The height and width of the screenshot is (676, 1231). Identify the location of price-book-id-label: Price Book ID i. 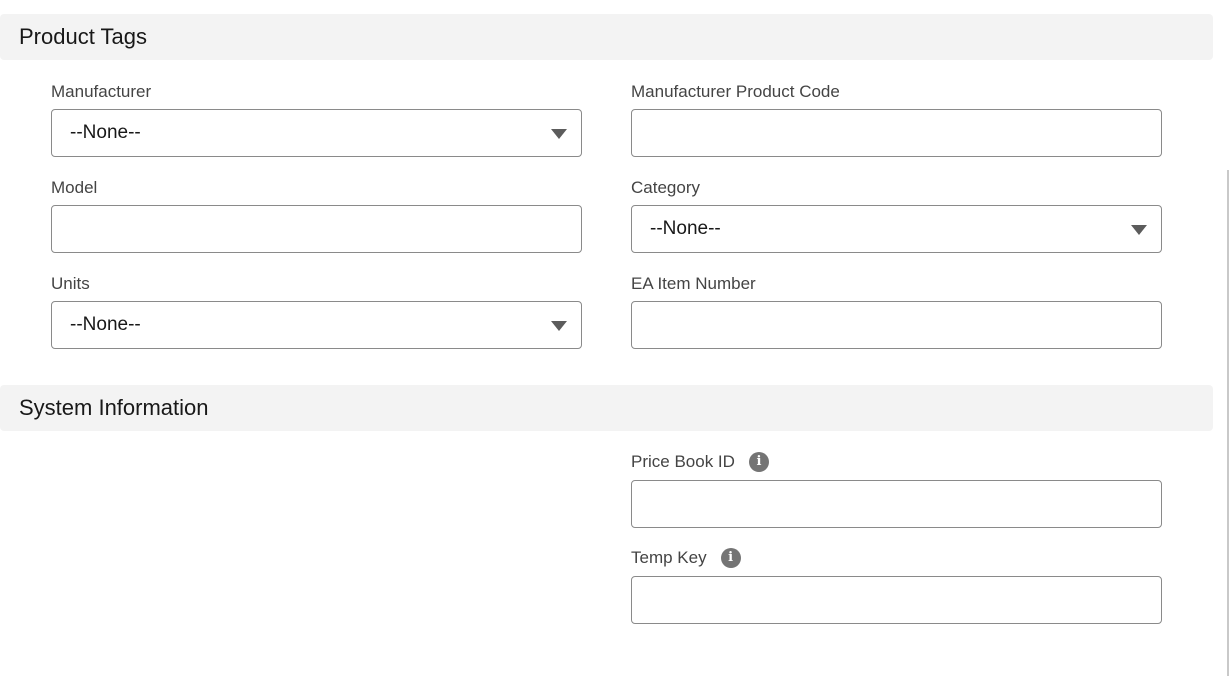
(700, 462).